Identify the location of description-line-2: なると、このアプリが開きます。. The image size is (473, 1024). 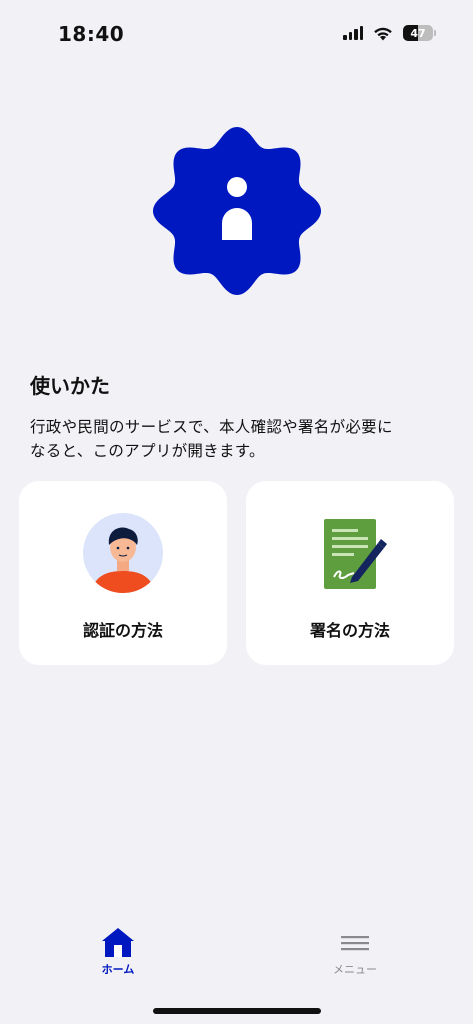
(147, 451).